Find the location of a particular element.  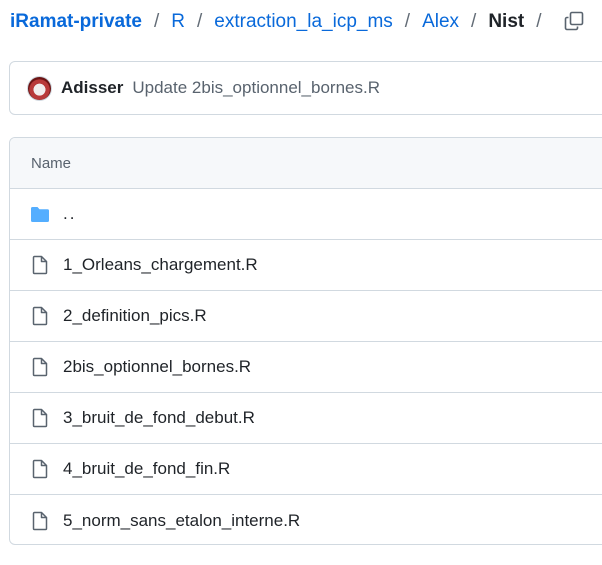

latest-commit-bar: Adisser Update 2bis_optionnel_bornes.R is located at coordinates (305, 88).